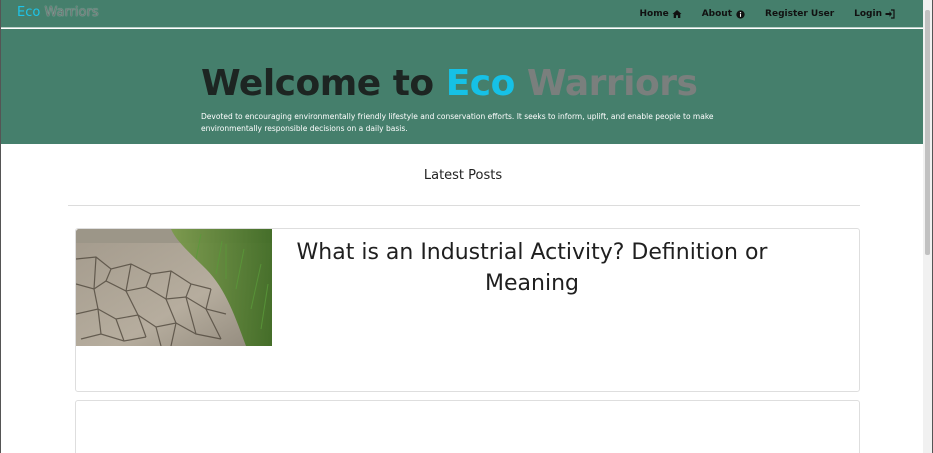 The image size is (933, 453). Describe the element at coordinates (927, 132) in the screenshot. I see `scrollbar-thumb` at that location.